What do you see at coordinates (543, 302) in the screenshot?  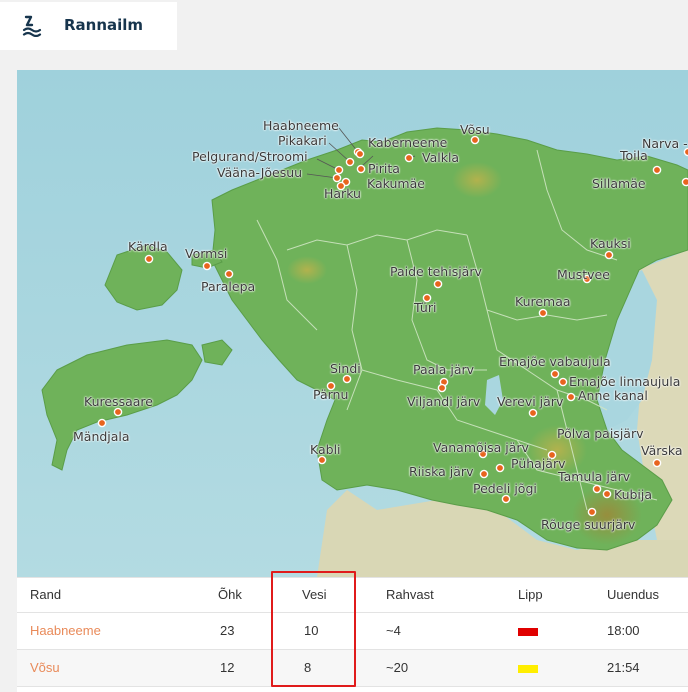 I see `place-label-kuremaa: Kuremaa` at bounding box center [543, 302].